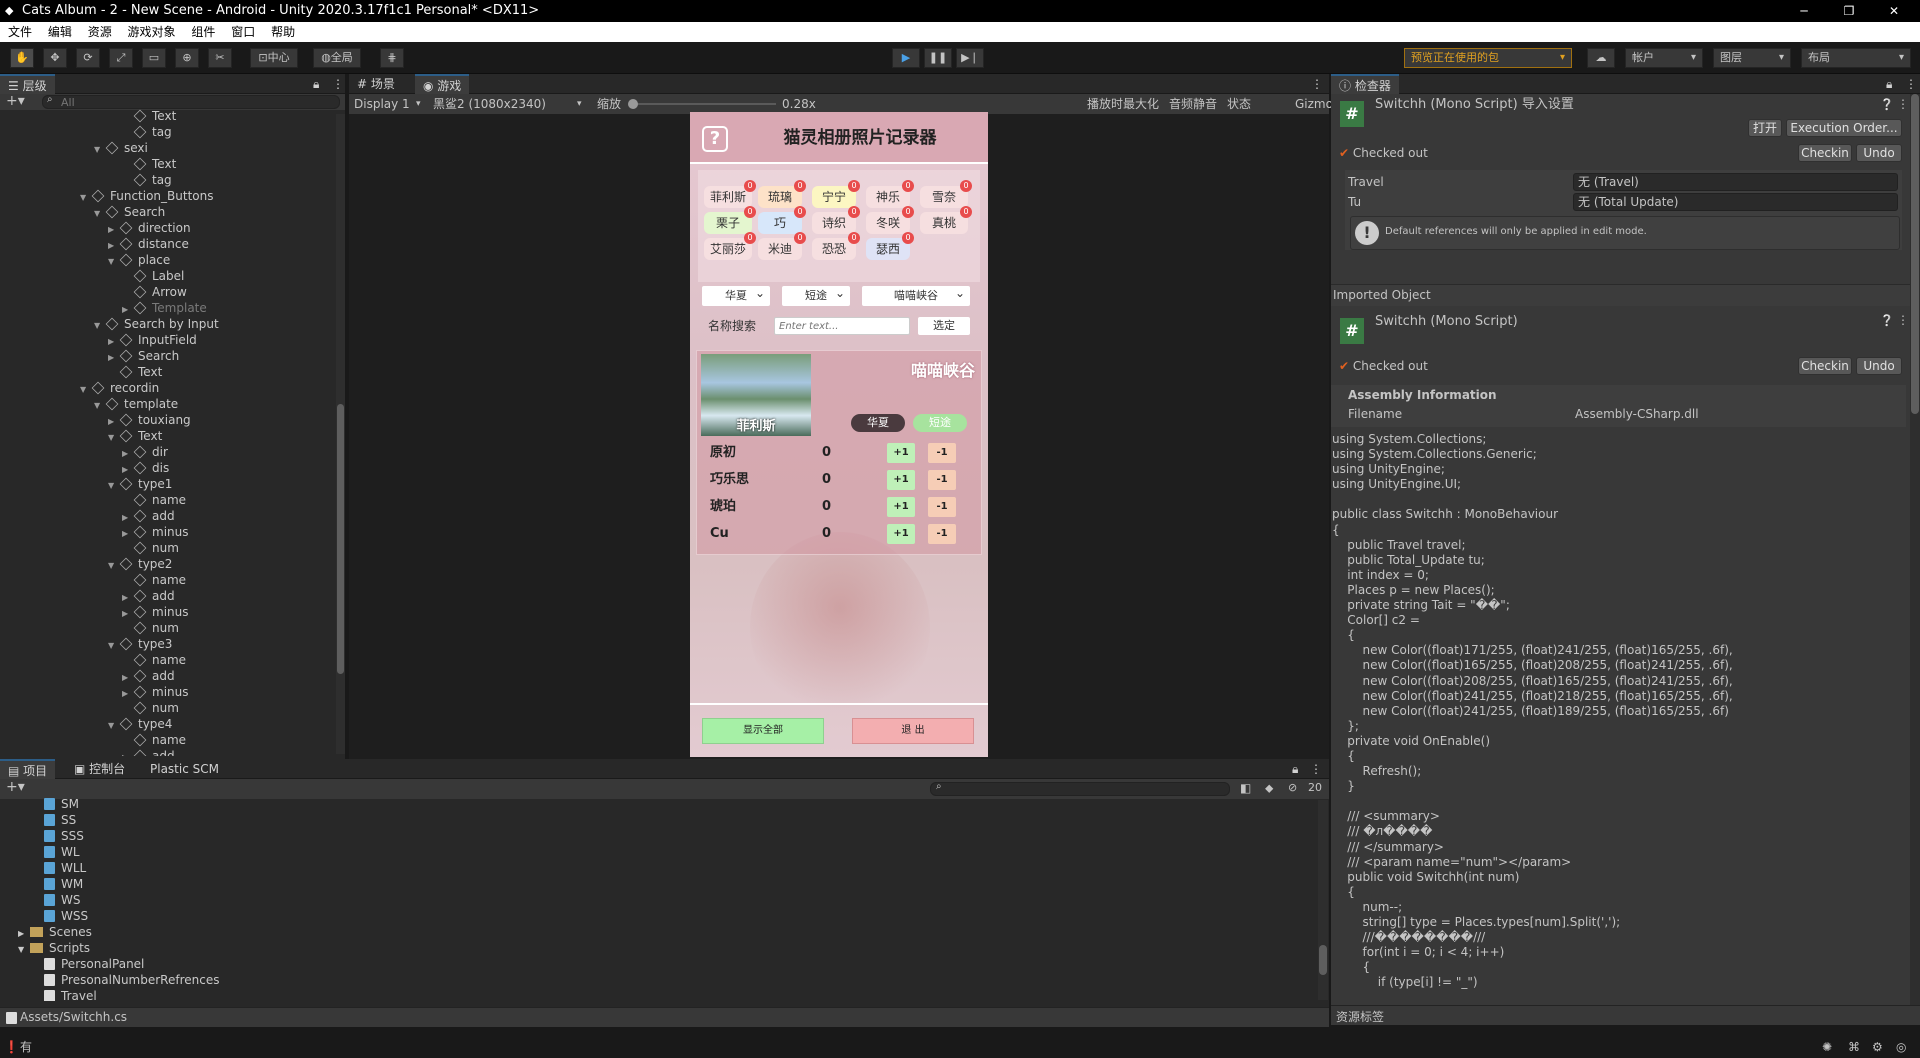 The height and width of the screenshot is (1058, 1920). I want to click on scale-slider-handle, so click(633, 104).